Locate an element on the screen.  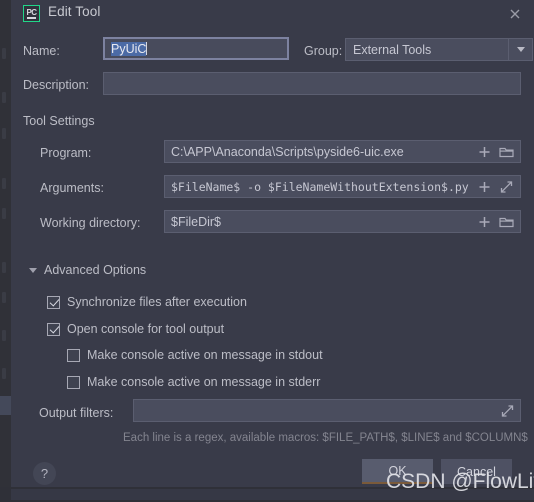
arguments-label: Arguments: is located at coordinates (72, 188).